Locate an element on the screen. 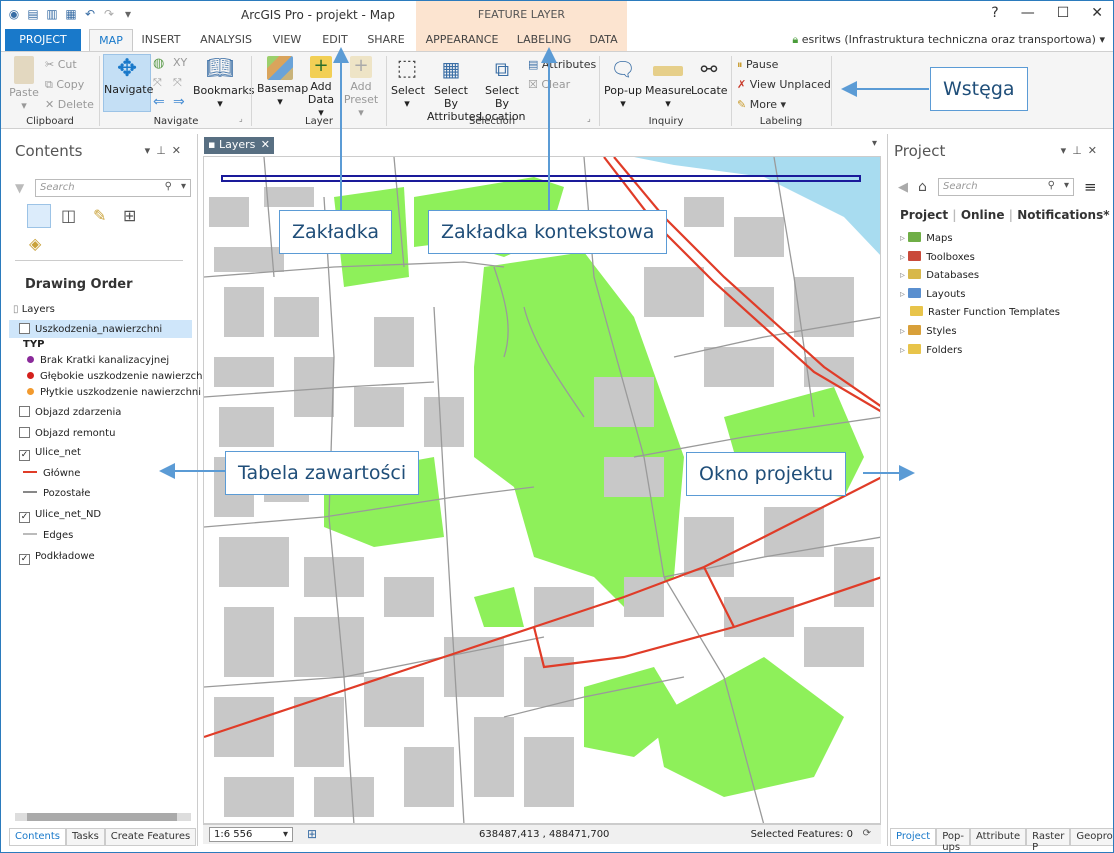 This screenshot has height=853, width=1114. list-by-selection-icon: ⊞ is located at coordinates (129, 215).